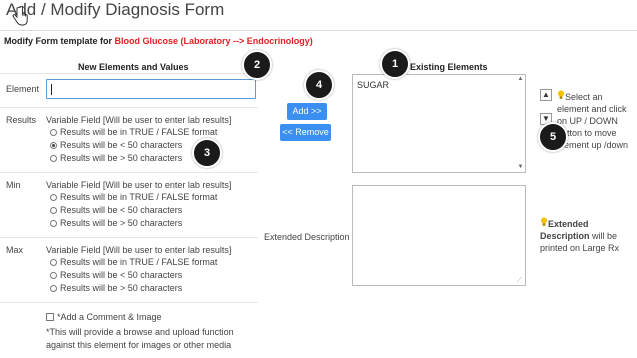  What do you see at coordinates (23, 89) in the screenshot?
I see `element-label: Element` at bounding box center [23, 89].